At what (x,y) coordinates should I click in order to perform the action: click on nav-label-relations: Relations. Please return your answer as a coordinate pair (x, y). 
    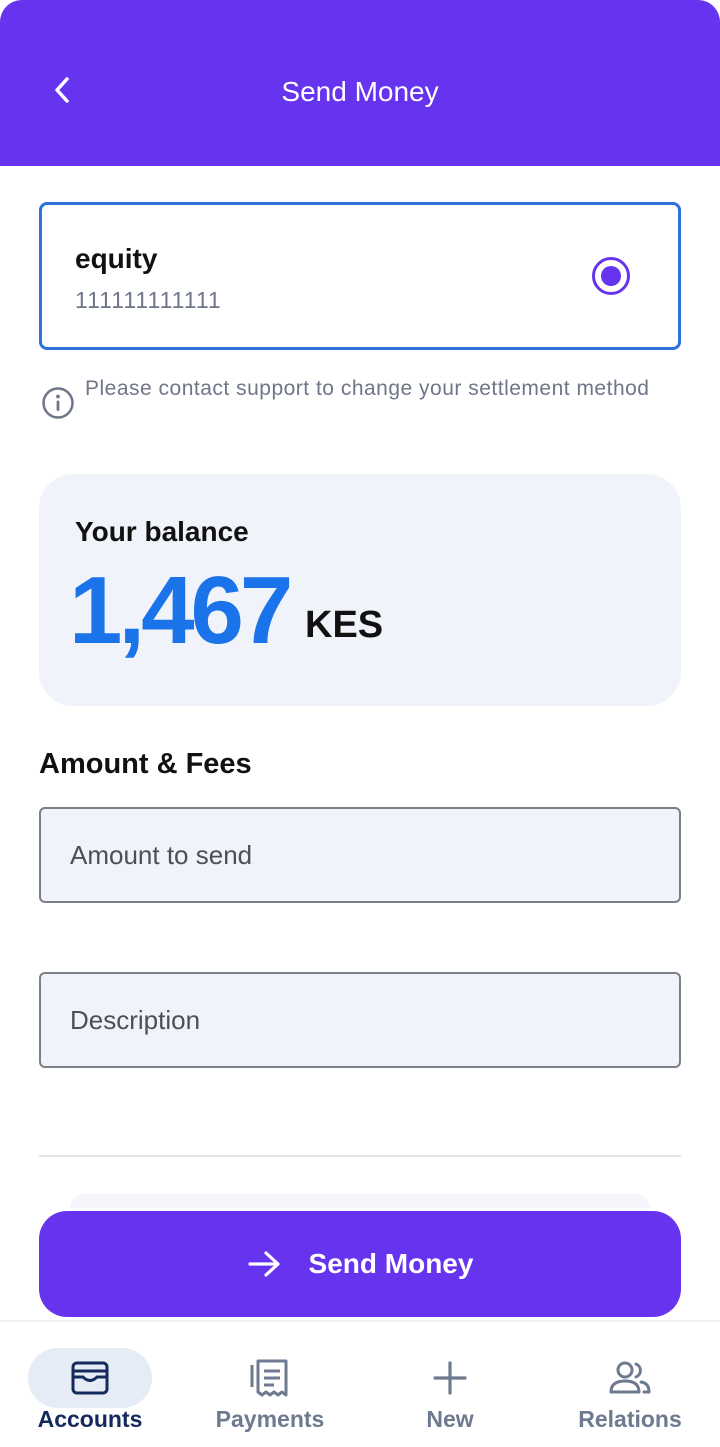
    Looking at the image, I should click on (630, 1419).